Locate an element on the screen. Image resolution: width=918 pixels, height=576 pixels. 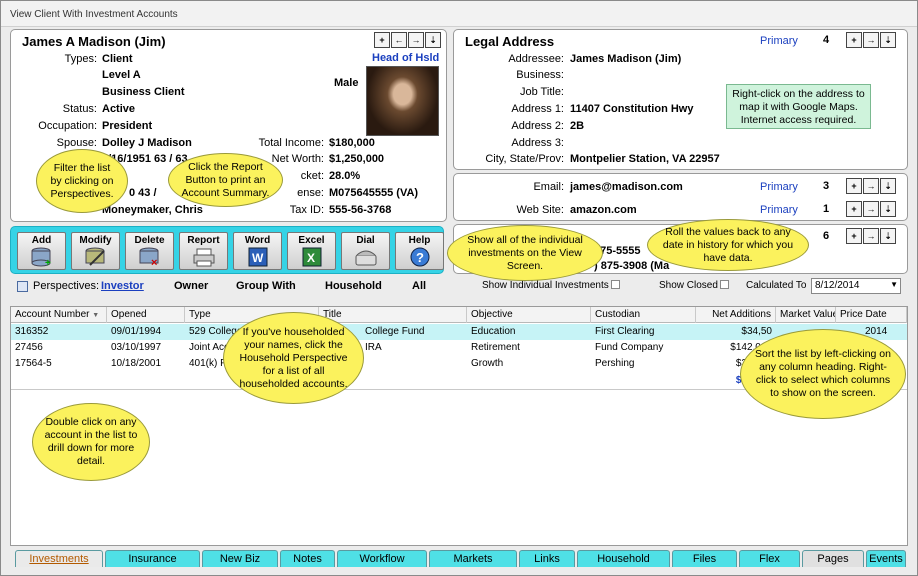
word-icon: W is located at coordinates (257, 257).